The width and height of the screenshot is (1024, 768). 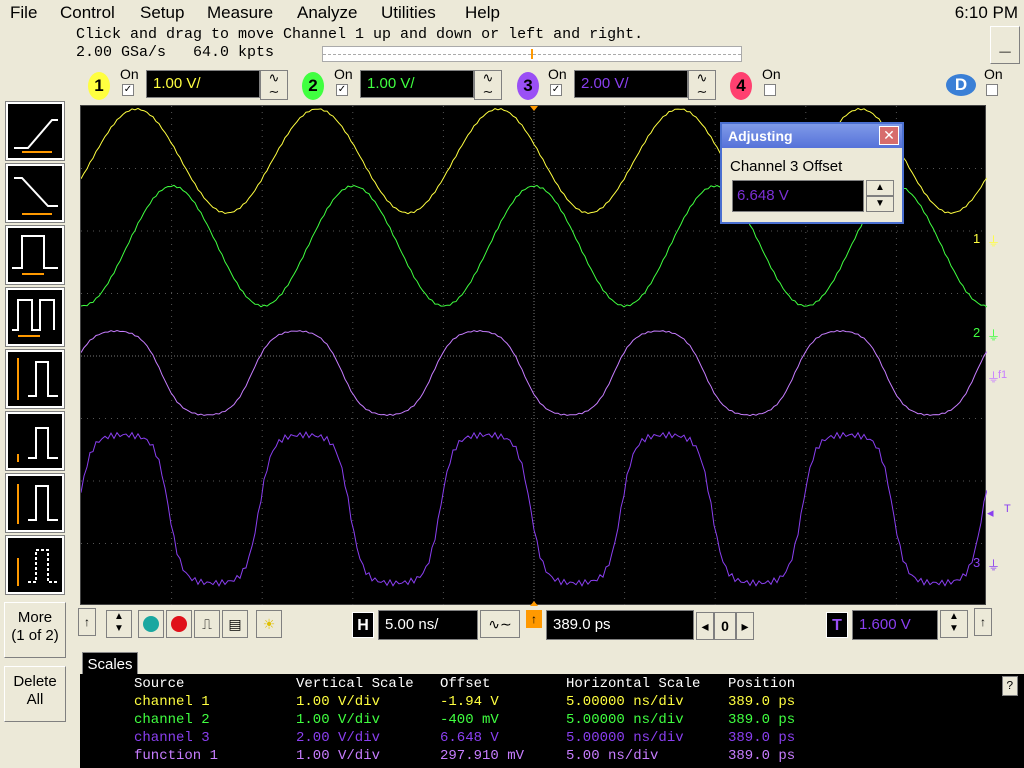 I want to click on pulse-icon, so click(x=35, y=255).